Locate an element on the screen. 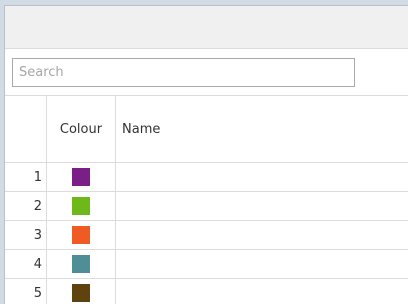  row-number: 1 is located at coordinates (26, 177).